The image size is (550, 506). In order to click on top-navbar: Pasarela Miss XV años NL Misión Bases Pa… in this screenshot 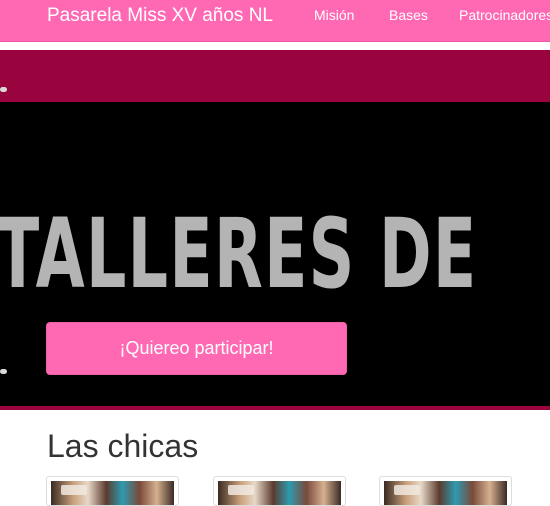, I will do `click(275, 21)`.